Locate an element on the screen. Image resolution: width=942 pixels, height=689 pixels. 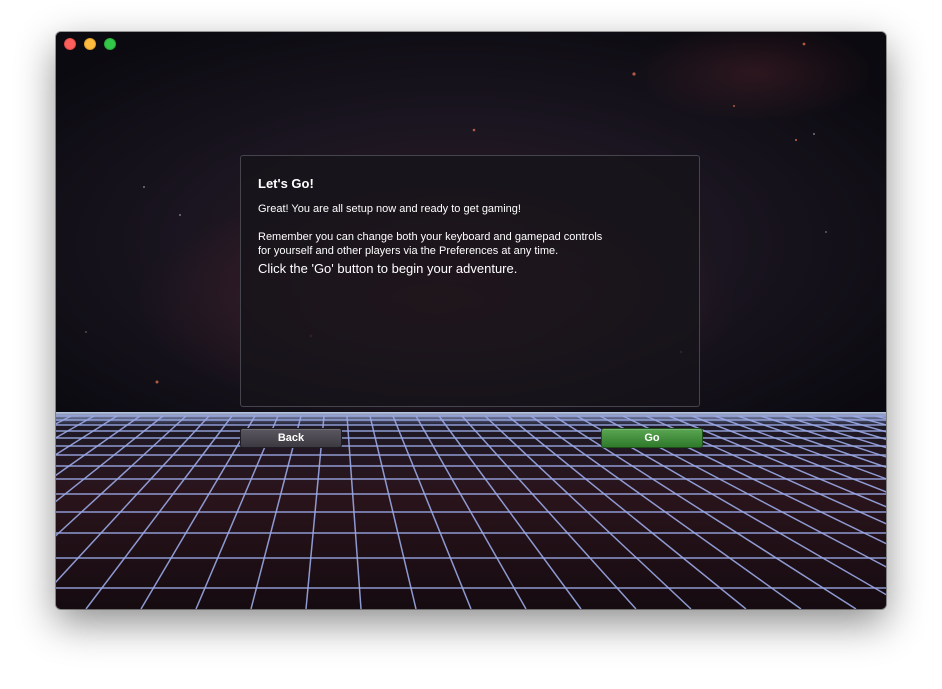
go-button: Go is located at coordinates (652, 438).